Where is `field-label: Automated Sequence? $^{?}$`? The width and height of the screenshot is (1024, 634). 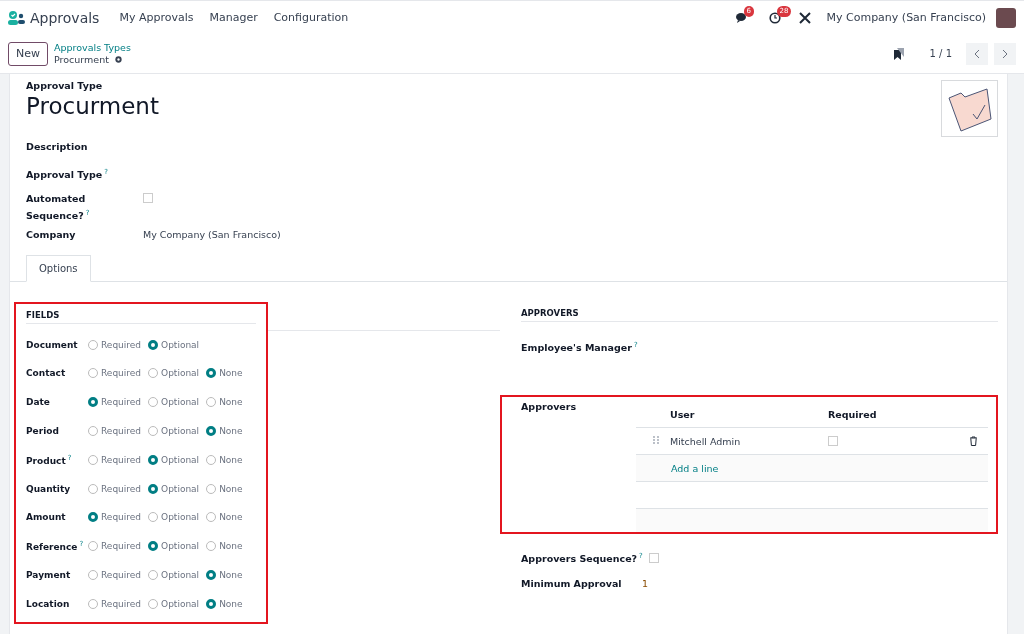
field-label: Automated Sequence? $^{?}$ is located at coordinates (58, 208).